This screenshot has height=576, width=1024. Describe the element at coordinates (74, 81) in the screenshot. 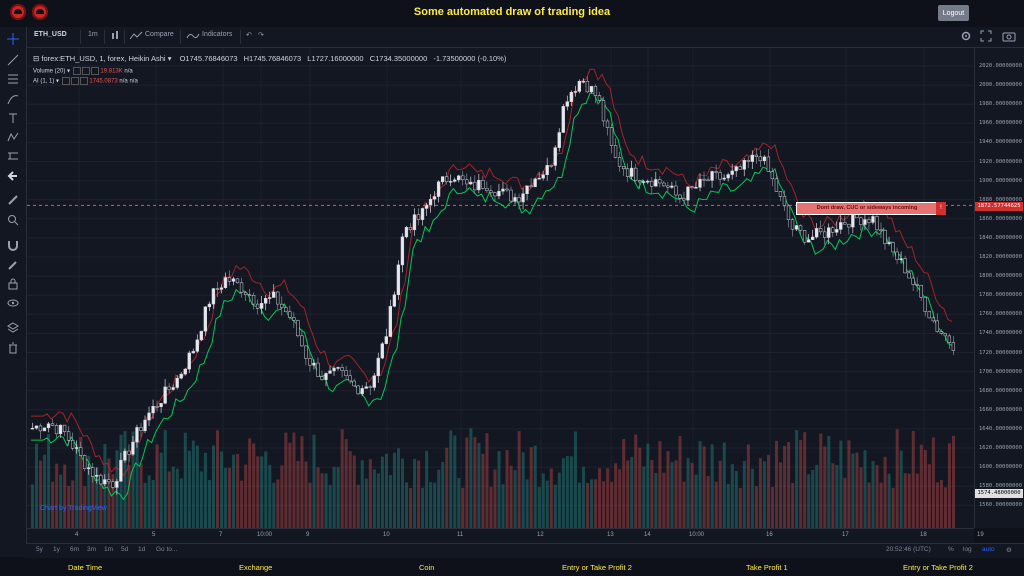

I see `ai-settings-icon` at that location.